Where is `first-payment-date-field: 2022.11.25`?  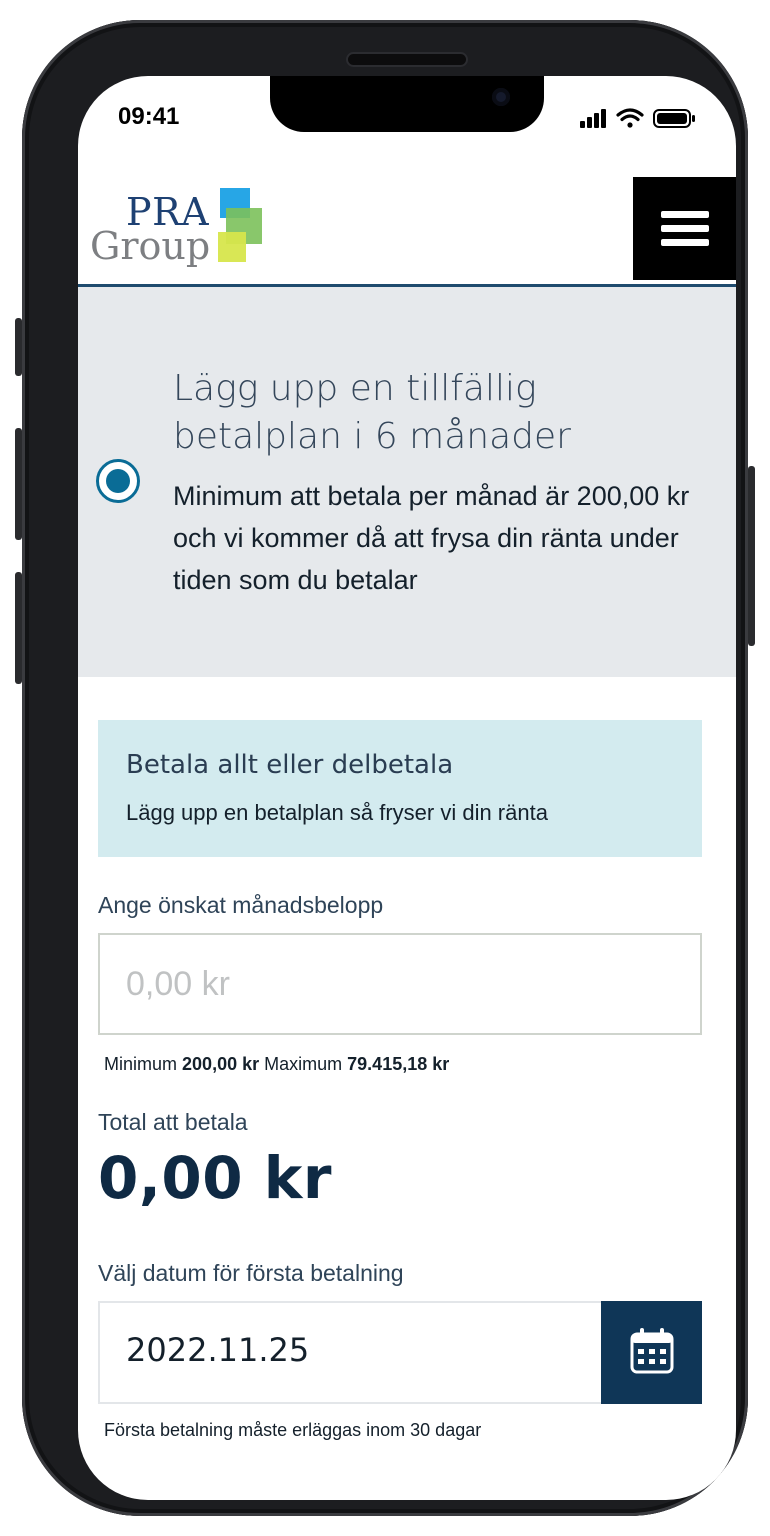
first-payment-date-field: 2022.11.25 is located at coordinates (400, 1352).